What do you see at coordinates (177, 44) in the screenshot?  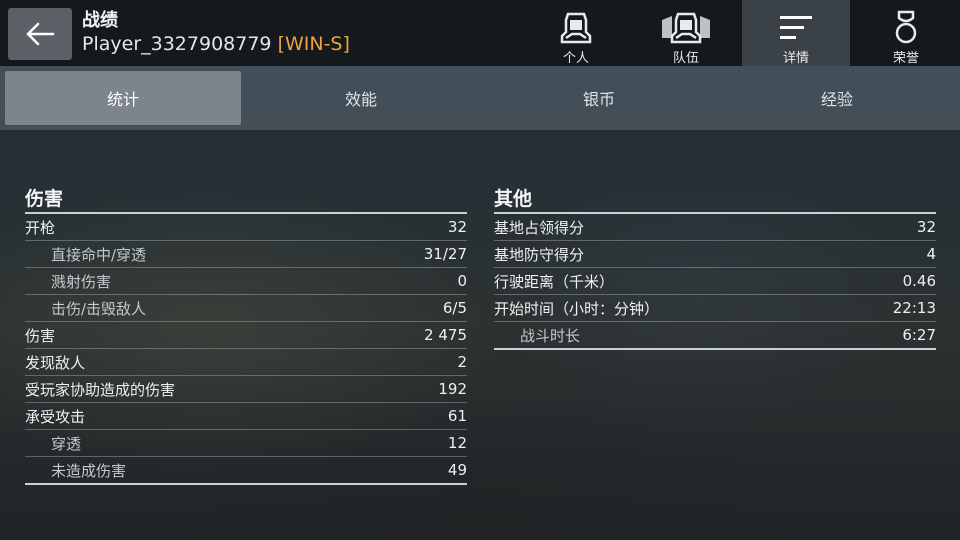 I see `player-name: Player_3327908779` at bounding box center [177, 44].